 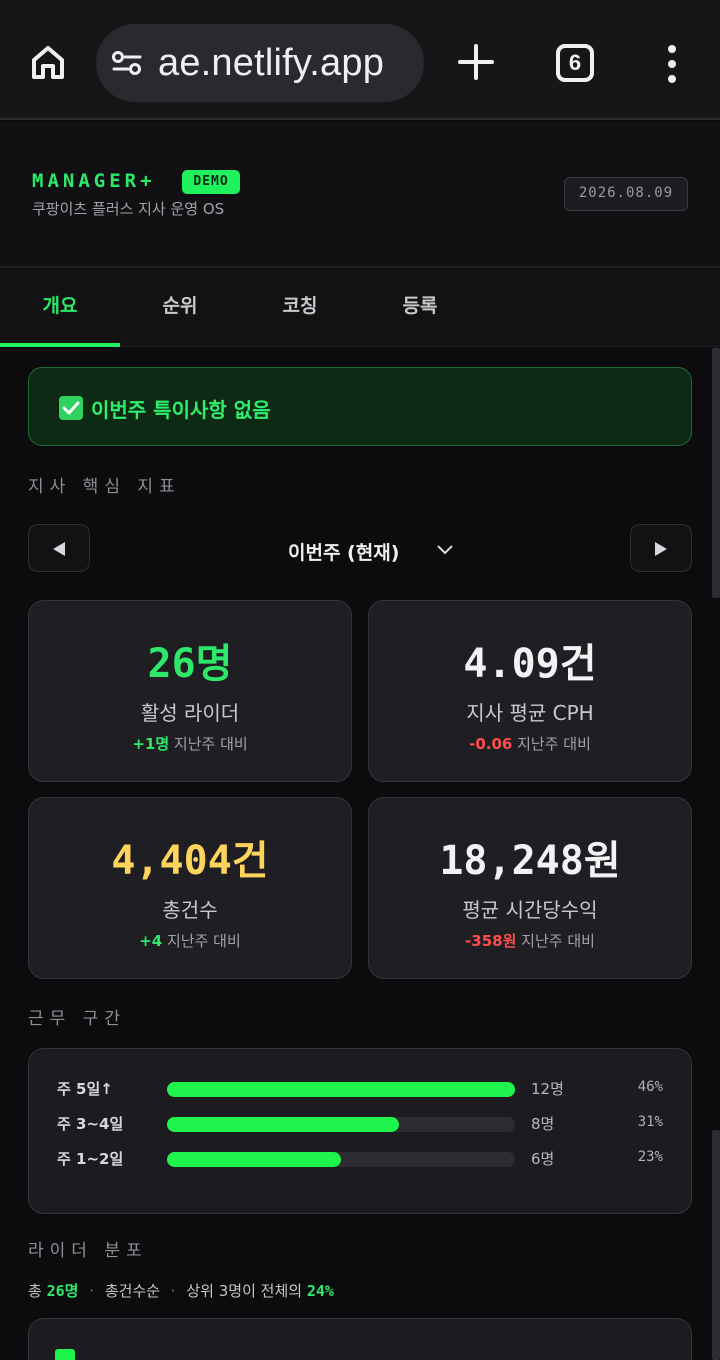 I want to click on kpi-delta-value: -0.06, so click(x=491, y=744).